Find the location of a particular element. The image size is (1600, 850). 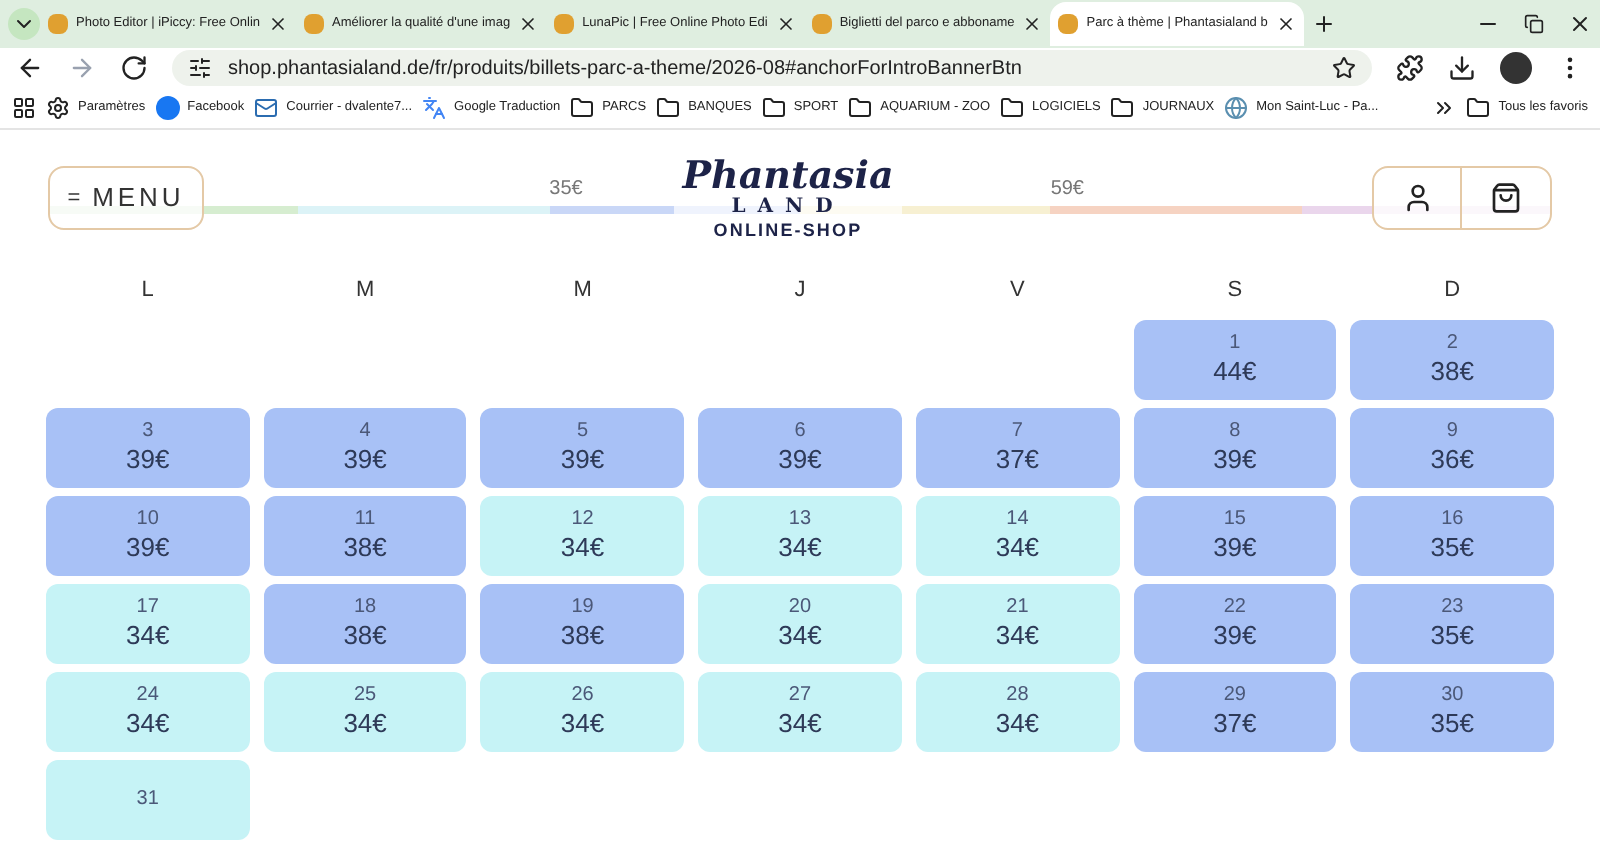

settings-icon is located at coordinates (58, 108).